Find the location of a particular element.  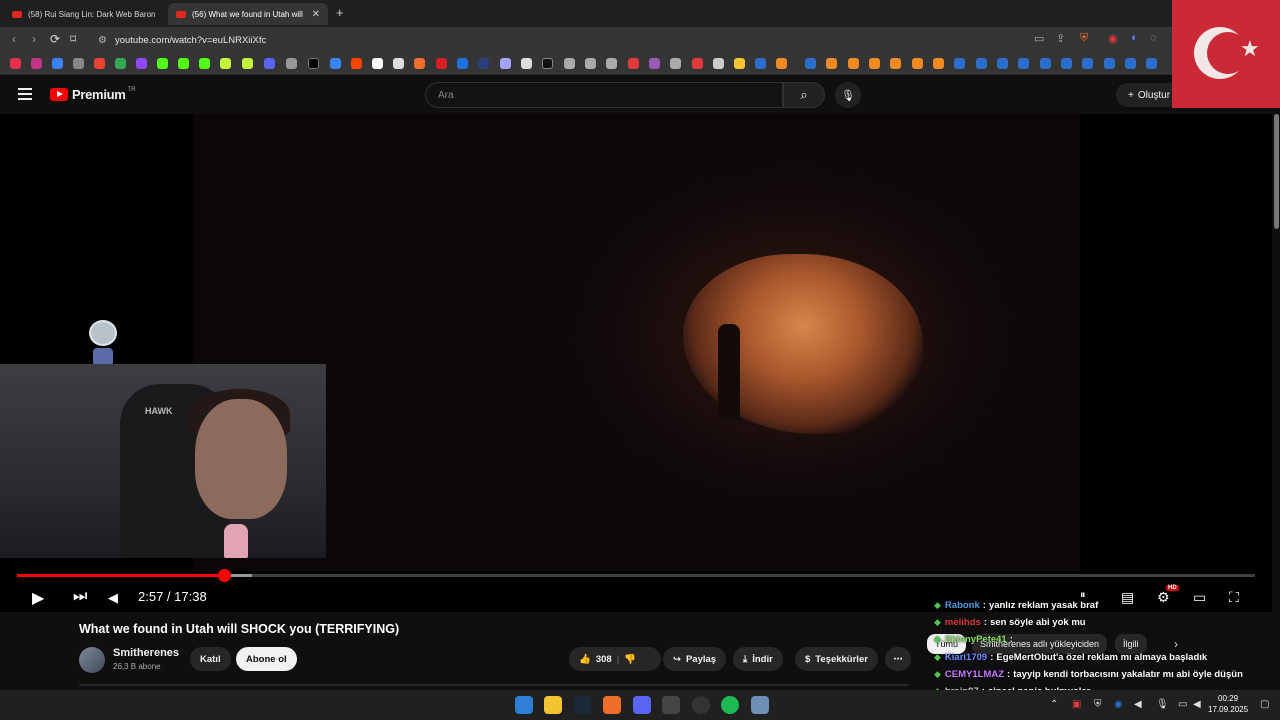

bookmark-gmail-icon is located at coordinates (99, 63).